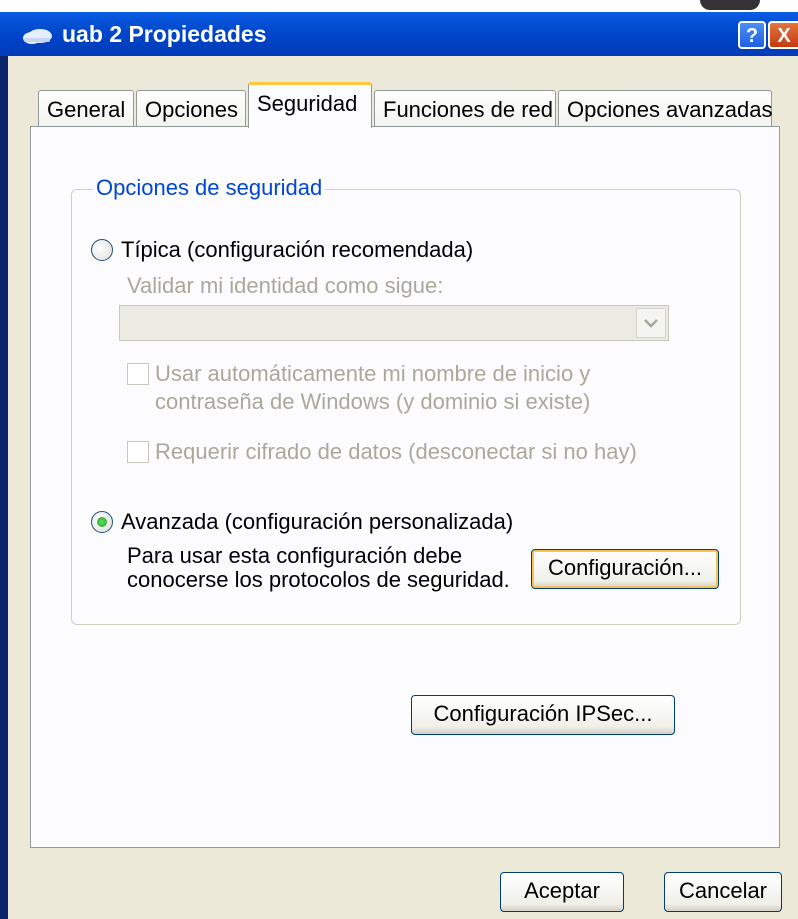 This screenshot has height=919, width=798. Describe the element at coordinates (317, 522) in the screenshot. I see `advanced-label: Avanzada (configuración personalizada)` at that location.